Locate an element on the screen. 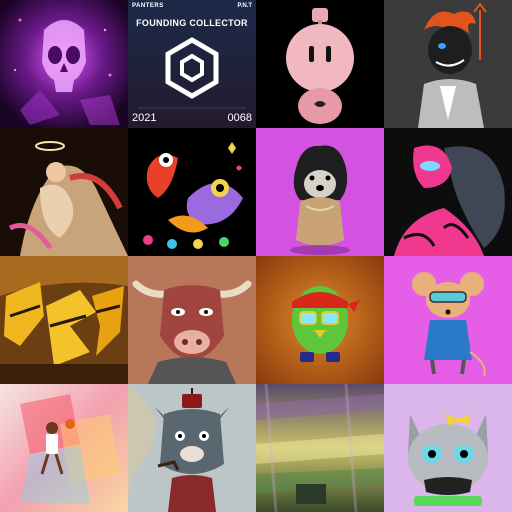 Image resolution: width=512 pixels, height=512 pixels. husky-dog-3d-icon is located at coordinates (320, 192).